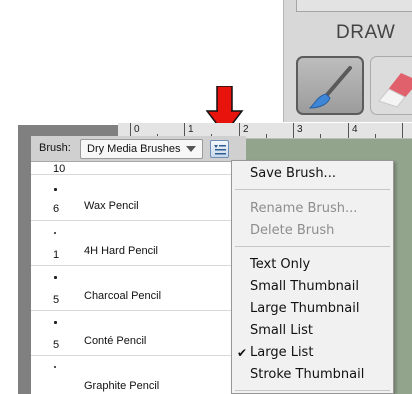 The image size is (412, 394). What do you see at coordinates (242, 353) in the screenshot?
I see `checkmark-icon: ✔` at bounding box center [242, 353].